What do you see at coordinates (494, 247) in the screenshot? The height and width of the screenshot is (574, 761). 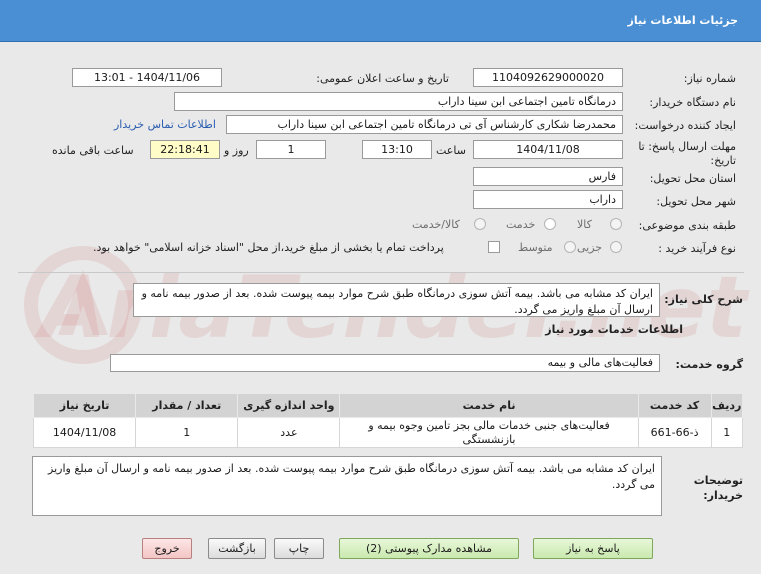 I see `treasury-checkbox` at bounding box center [494, 247].